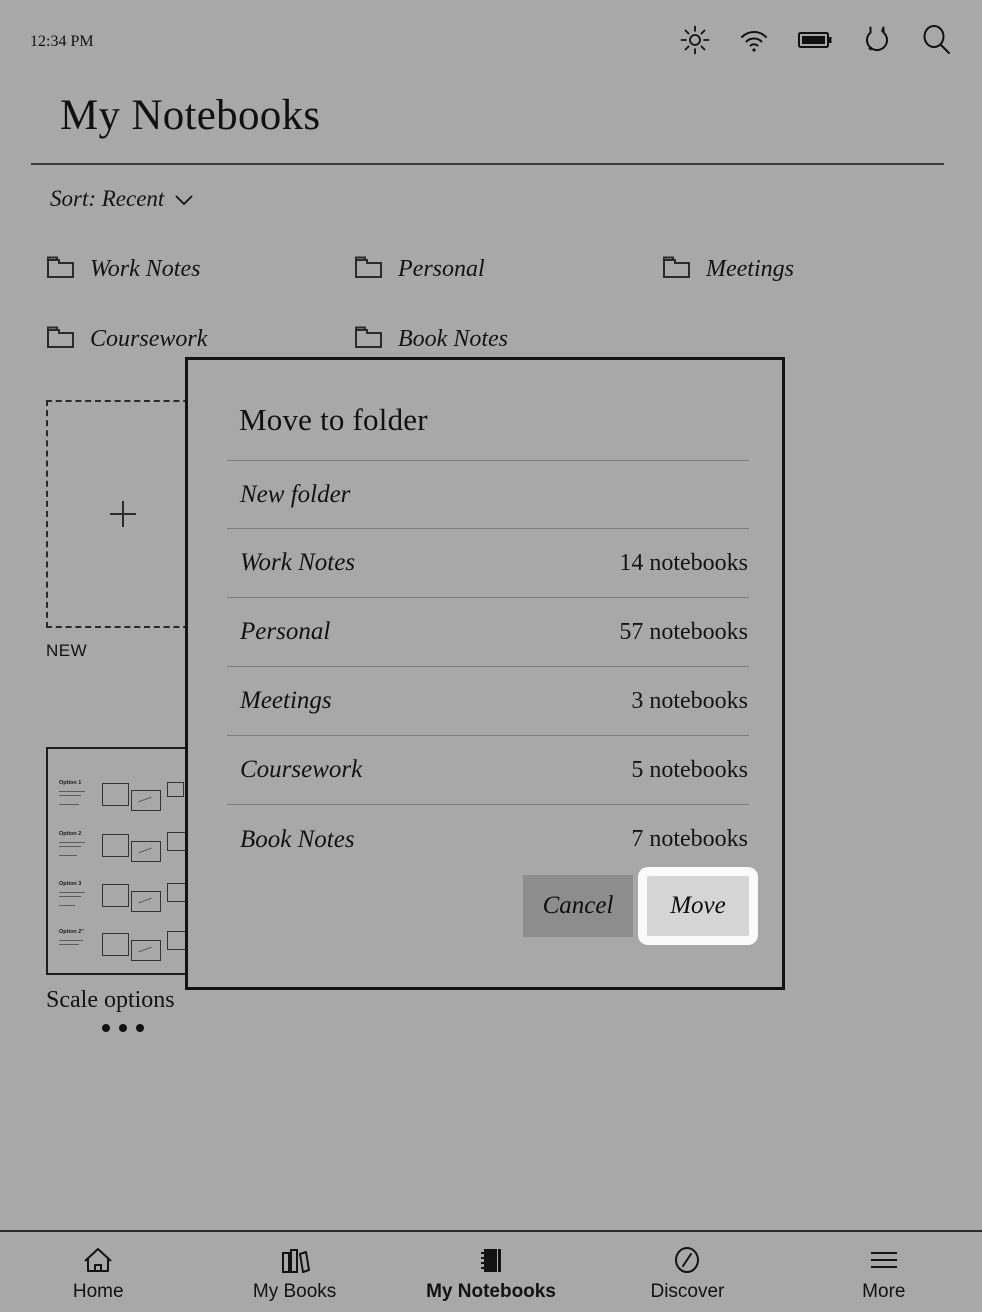  I want to click on sort-control: Sort: Recent, so click(122, 199).